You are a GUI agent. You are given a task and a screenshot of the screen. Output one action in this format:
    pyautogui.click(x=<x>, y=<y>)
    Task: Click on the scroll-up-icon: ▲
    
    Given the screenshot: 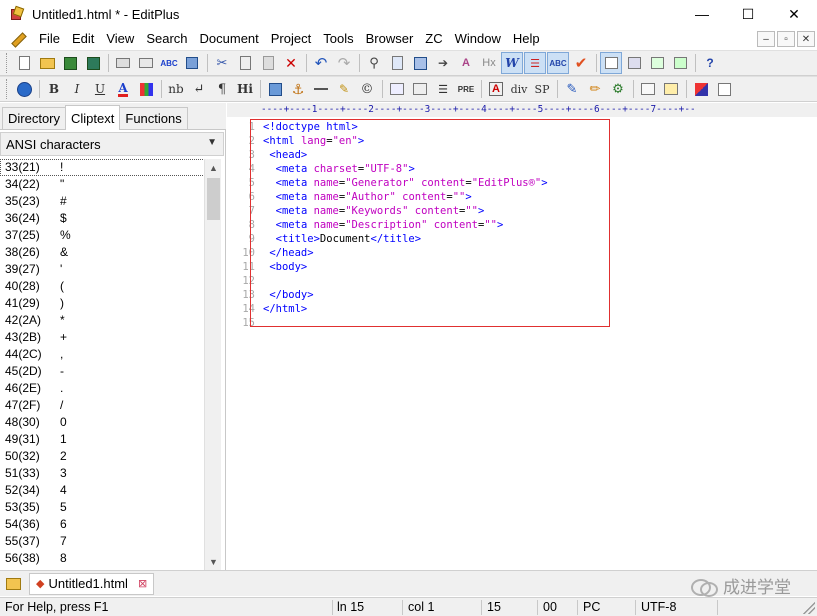 What is the action you would take?
    pyautogui.click(x=213, y=167)
    